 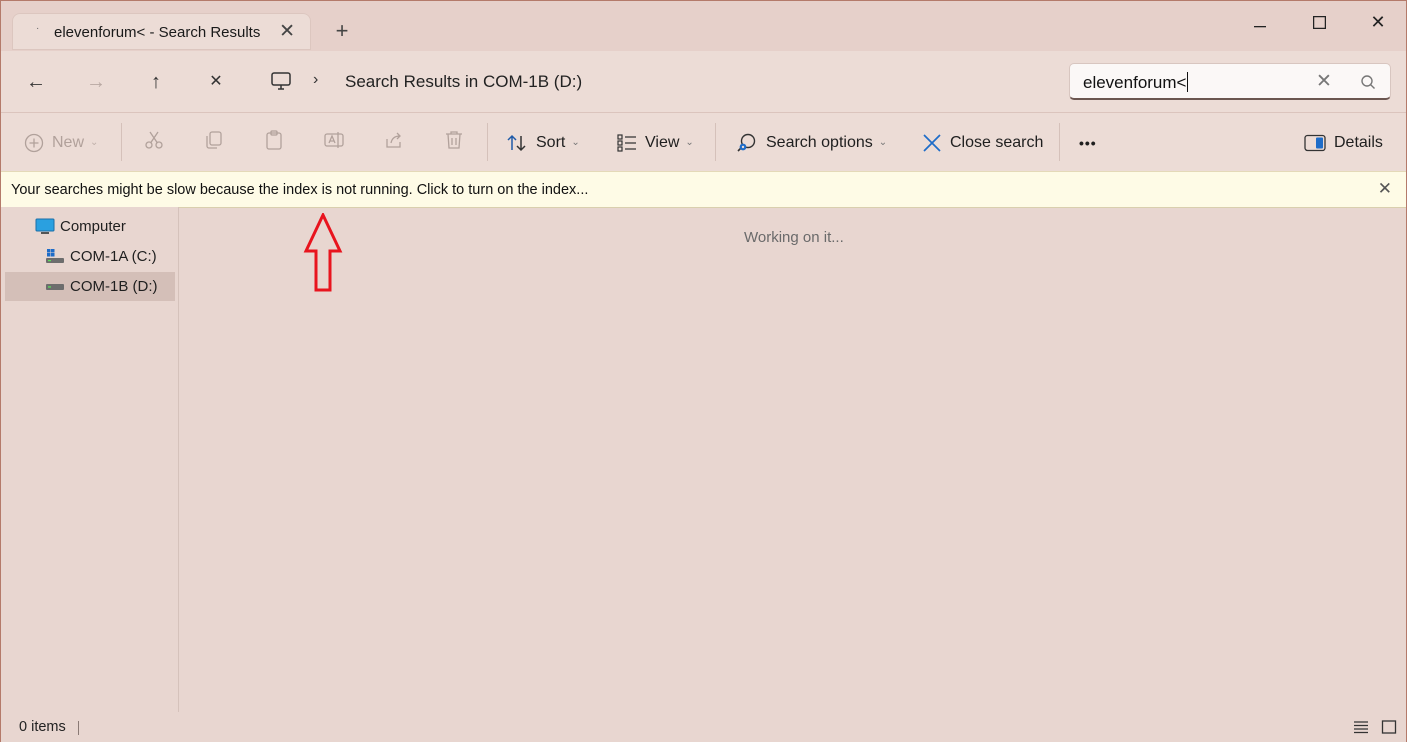 What do you see at coordinates (45, 226) in the screenshot?
I see `computer-icon` at bounding box center [45, 226].